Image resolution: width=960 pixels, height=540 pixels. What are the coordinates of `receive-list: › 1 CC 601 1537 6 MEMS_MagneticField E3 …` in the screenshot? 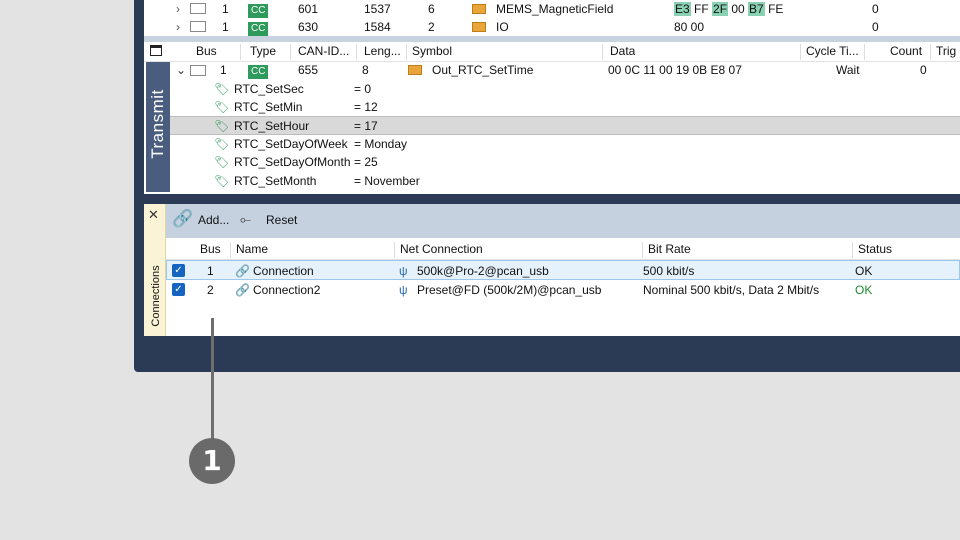 It's located at (552, 18).